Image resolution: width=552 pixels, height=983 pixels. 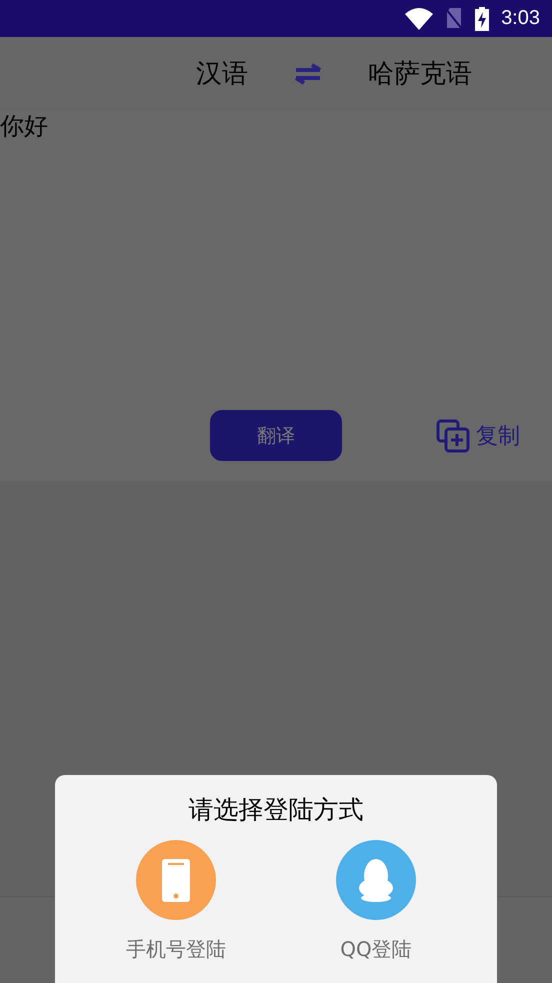 I want to click on penguin-icon, so click(x=376, y=880).